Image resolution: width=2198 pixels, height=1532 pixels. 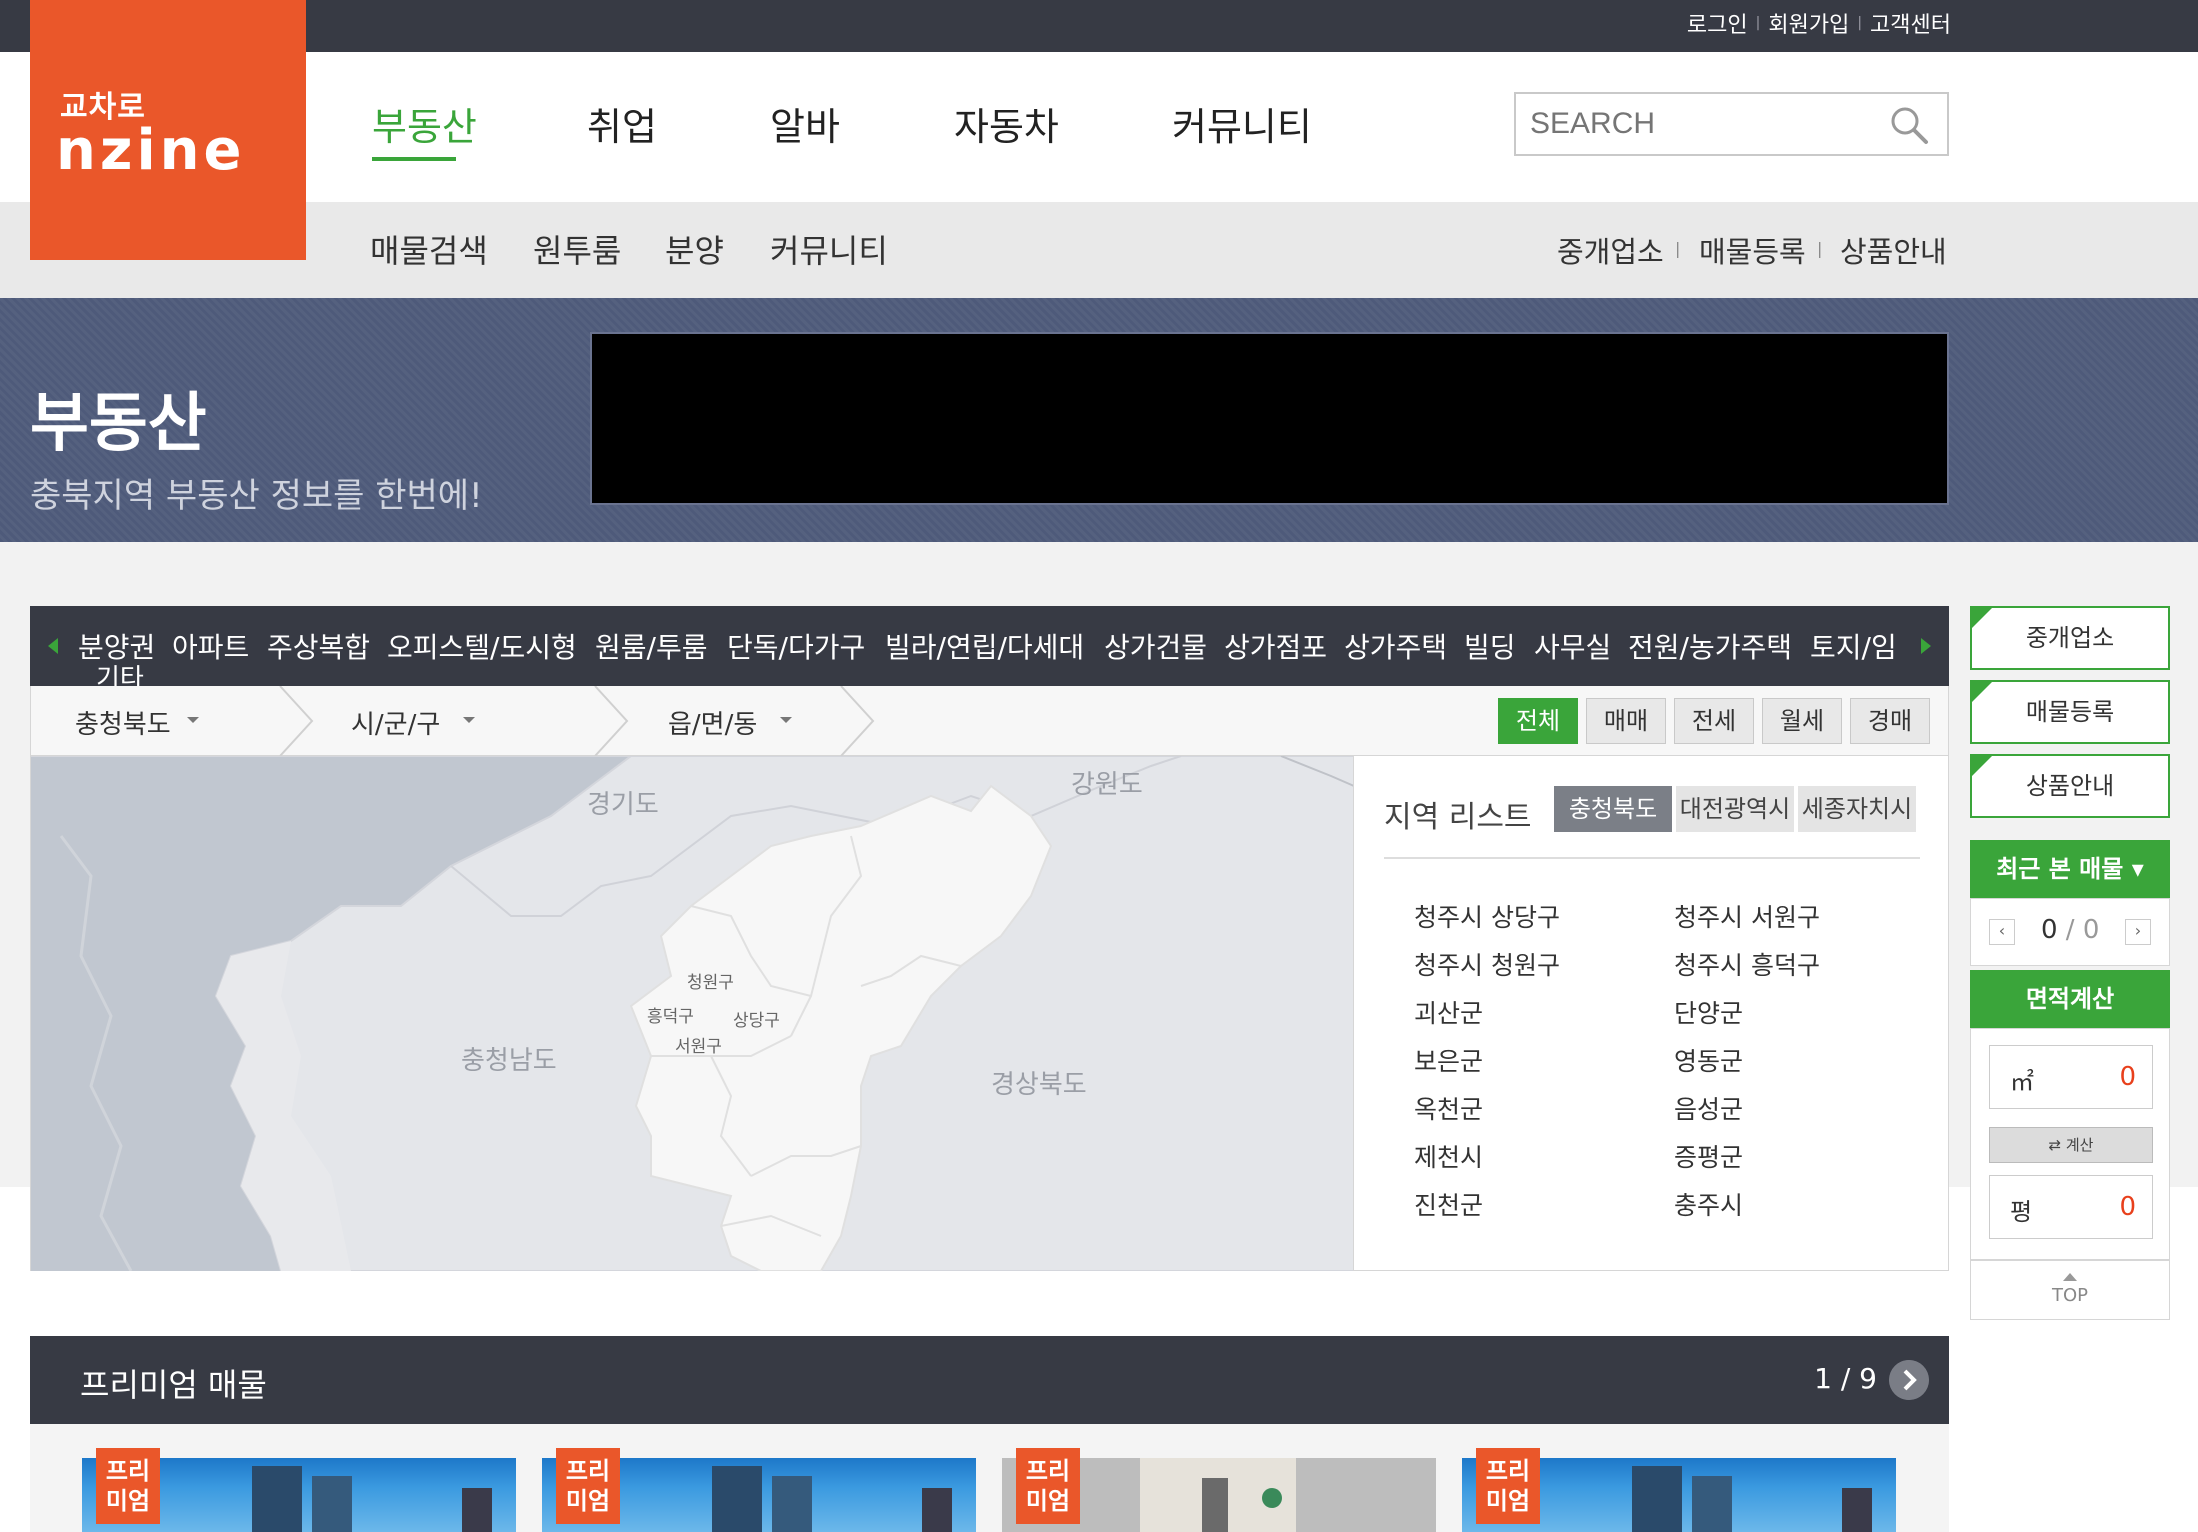 I want to click on category-tab: 상가점포, so click(x=1275, y=646).